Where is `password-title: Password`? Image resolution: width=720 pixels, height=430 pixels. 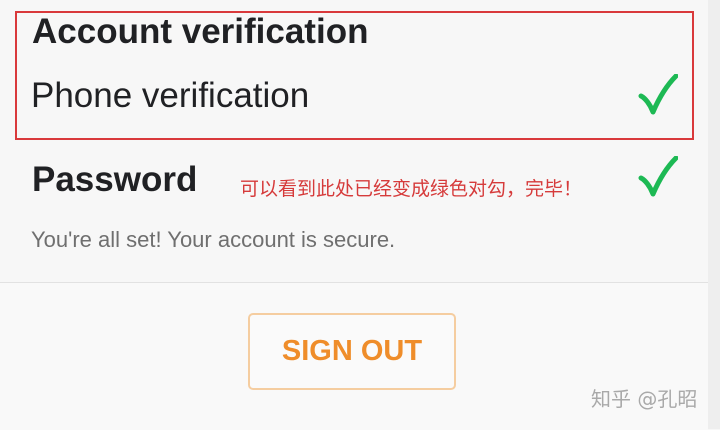 password-title: Password is located at coordinates (115, 179).